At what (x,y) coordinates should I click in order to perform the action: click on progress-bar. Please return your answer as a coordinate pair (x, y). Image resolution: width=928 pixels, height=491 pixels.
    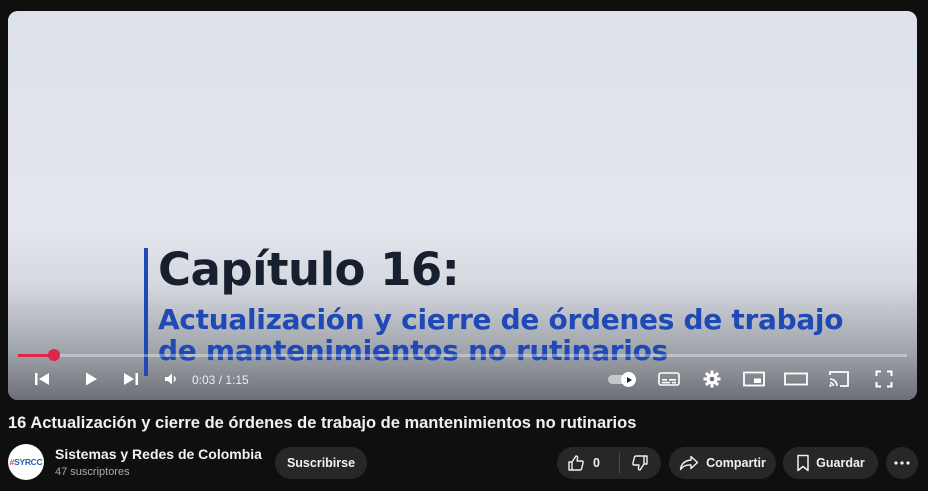
    Looking at the image, I should click on (462, 355).